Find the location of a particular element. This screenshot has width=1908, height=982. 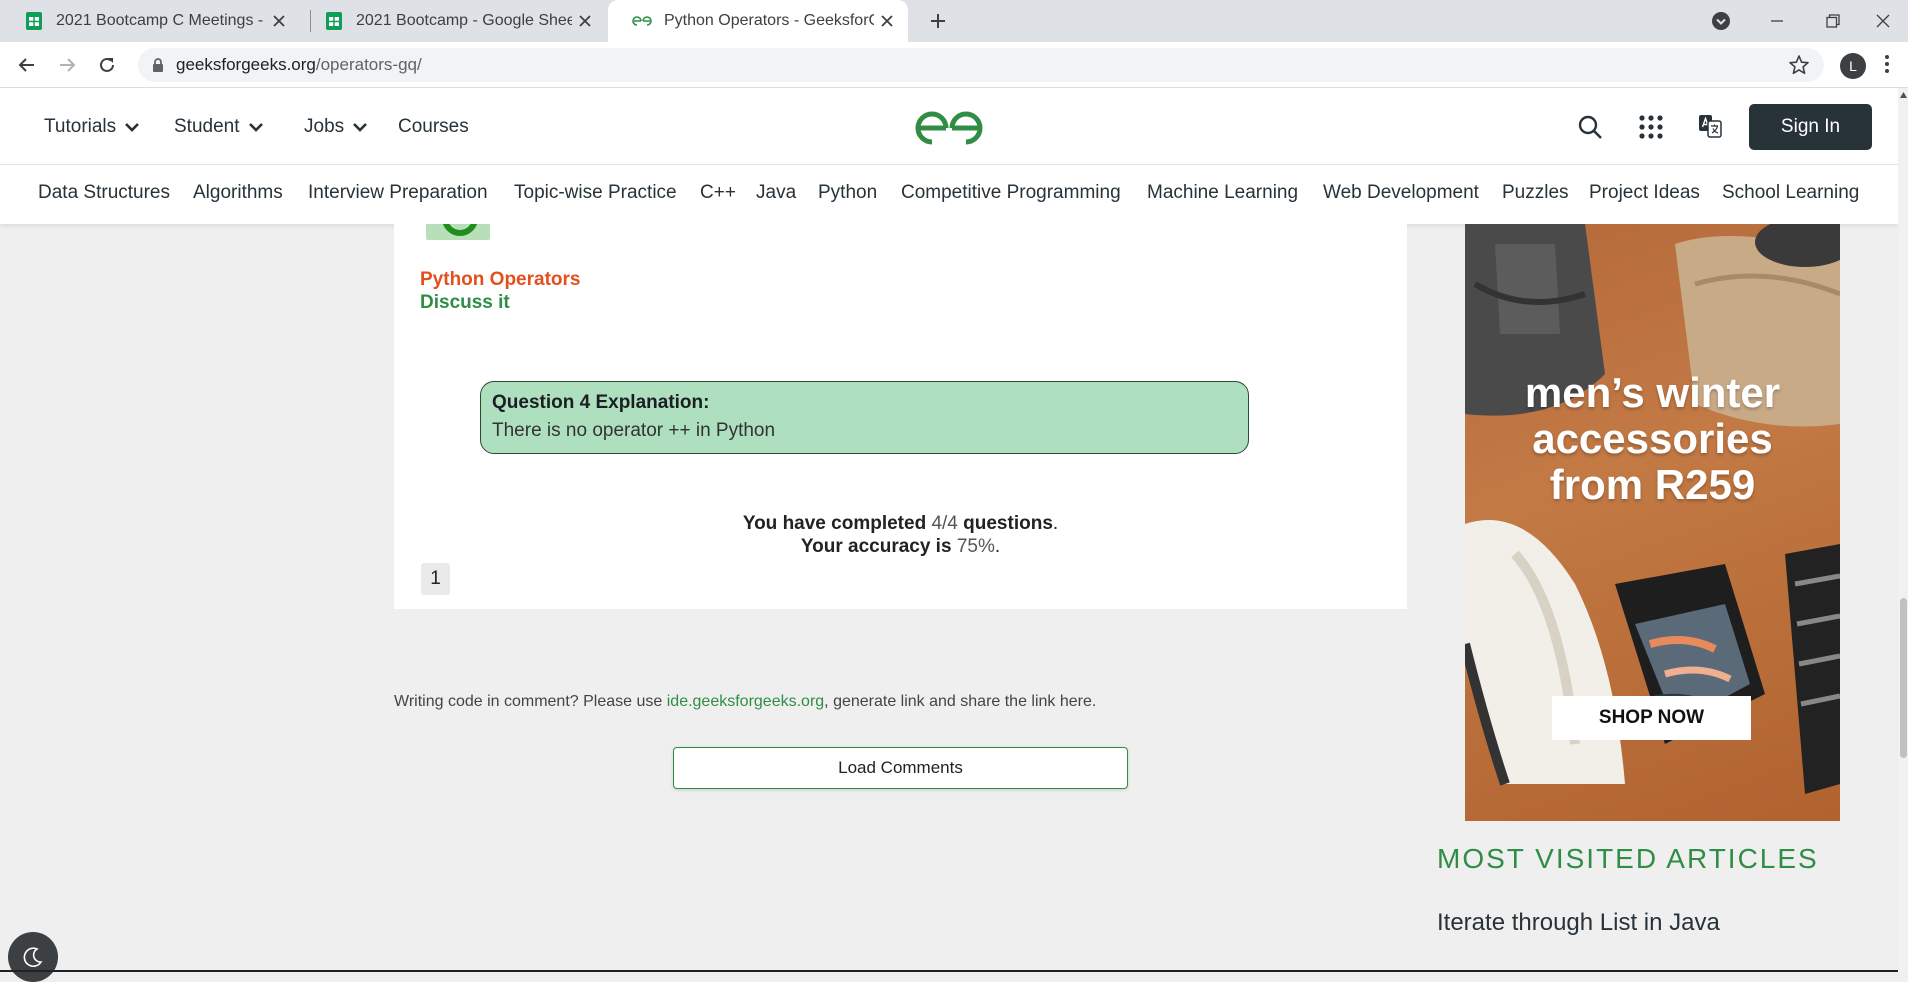

subnav-algorithms: Algorithms is located at coordinates (238, 193).